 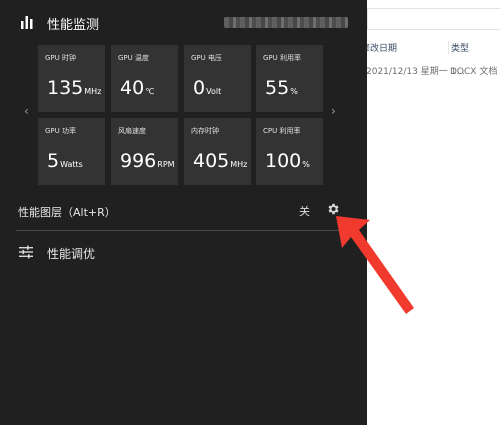 What do you see at coordinates (166, 164) in the screenshot?
I see `metric-unit: RPM` at bounding box center [166, 164].